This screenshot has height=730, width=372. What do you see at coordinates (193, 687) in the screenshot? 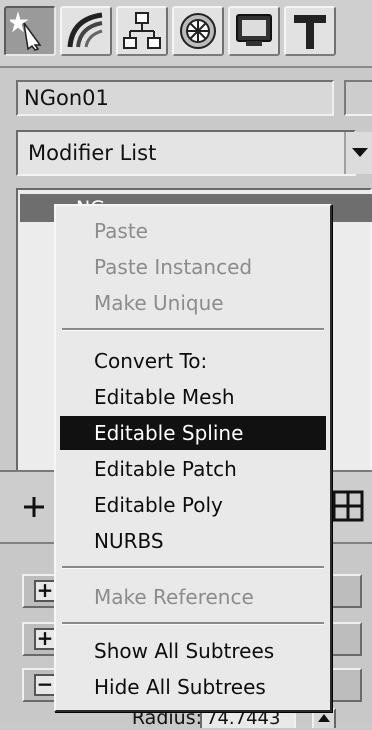
I see `menu-item-hide-all-subtrees: Hide All Subtrees` at bounding box center [193, 687].